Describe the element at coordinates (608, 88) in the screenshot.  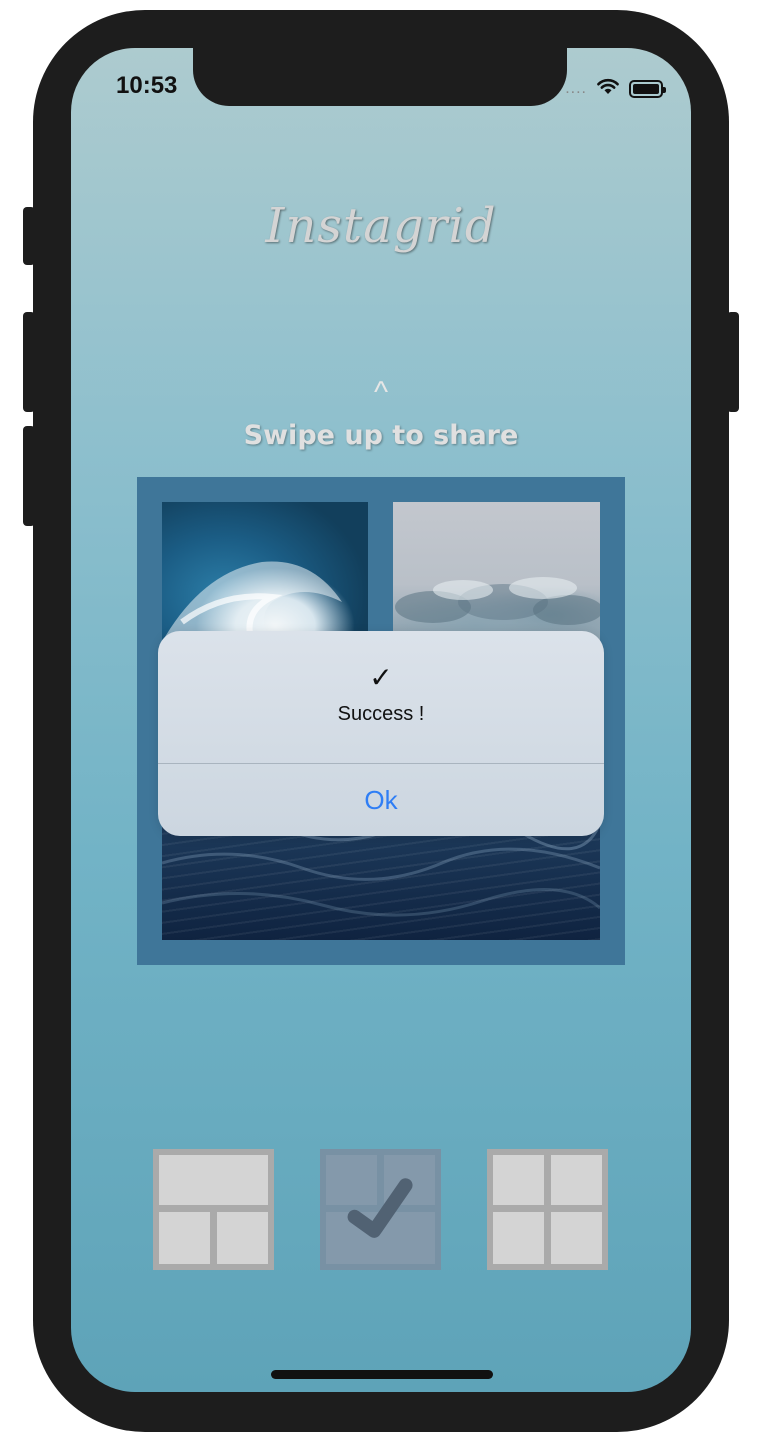
I see `wifi-icon` at that location.